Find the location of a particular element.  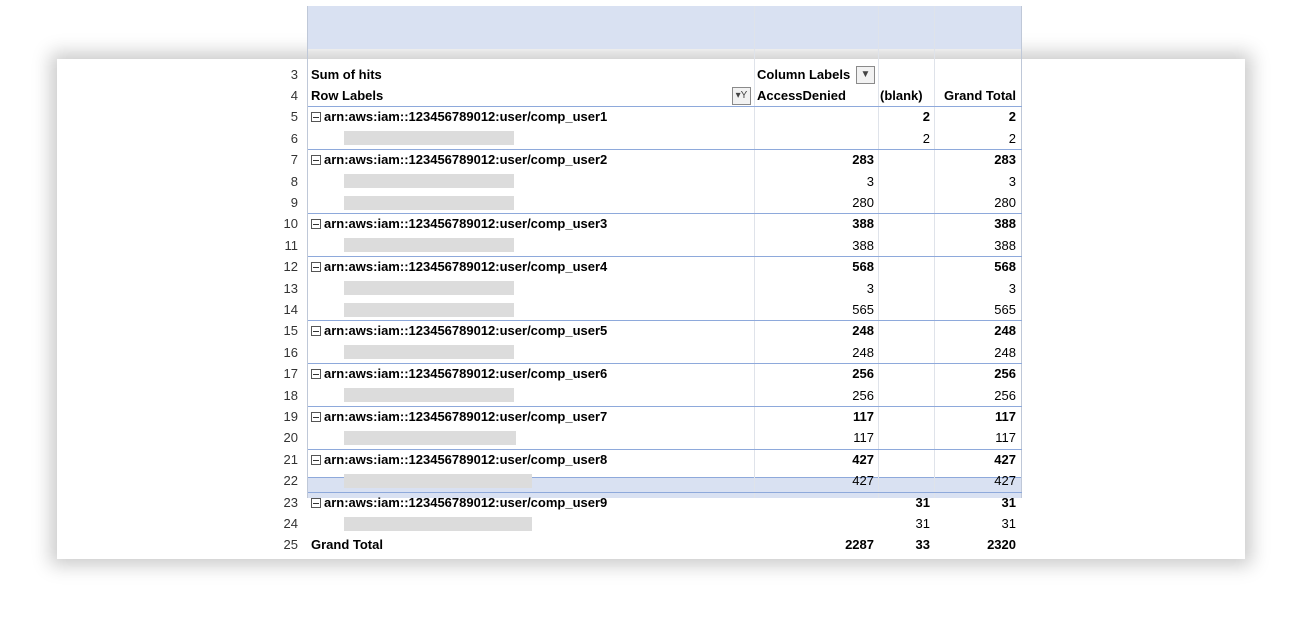

accessdenied-value: 248 is located at coordinates (863, 352).